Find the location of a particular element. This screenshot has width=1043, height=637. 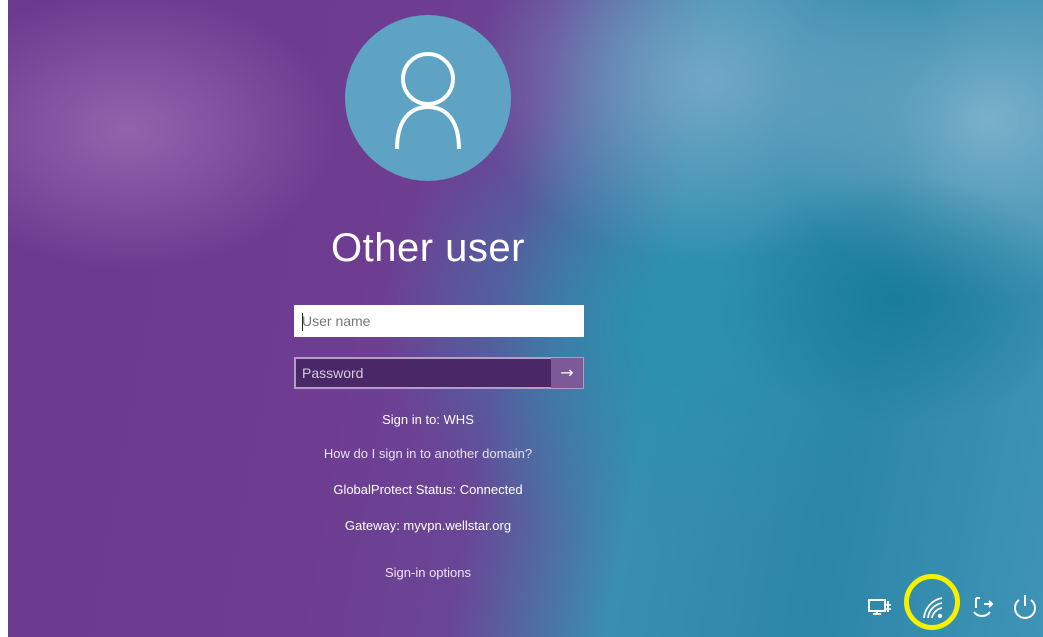

text-cursor is located at coordinates (302, 322).